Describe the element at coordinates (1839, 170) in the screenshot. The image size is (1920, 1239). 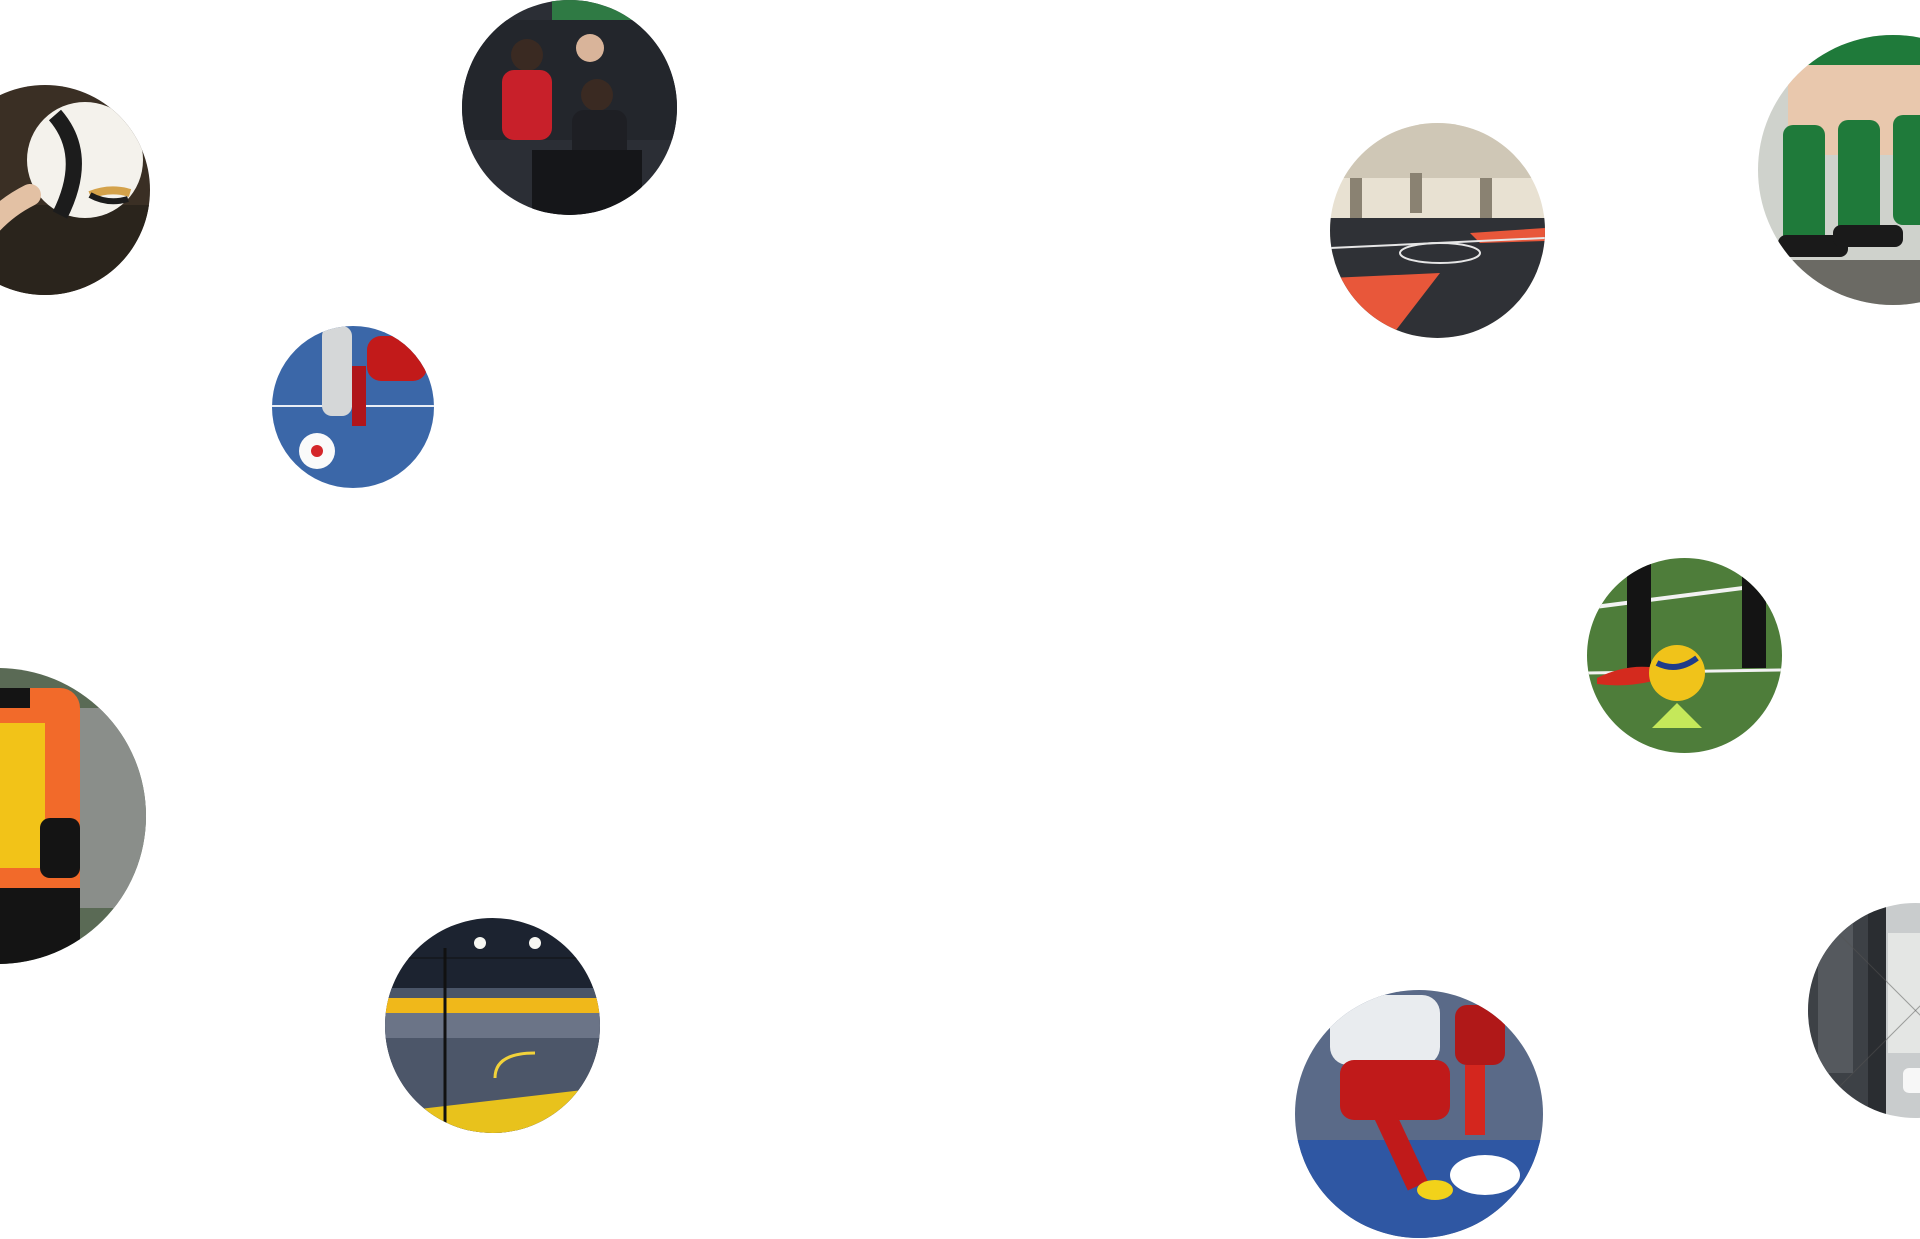
I see `green-socks-photo` at that location.